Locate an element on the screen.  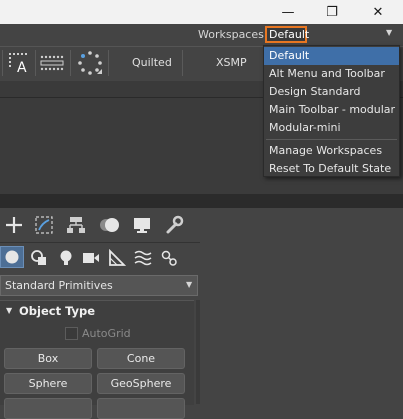
motion-icon is located at coordinates (110, 227).